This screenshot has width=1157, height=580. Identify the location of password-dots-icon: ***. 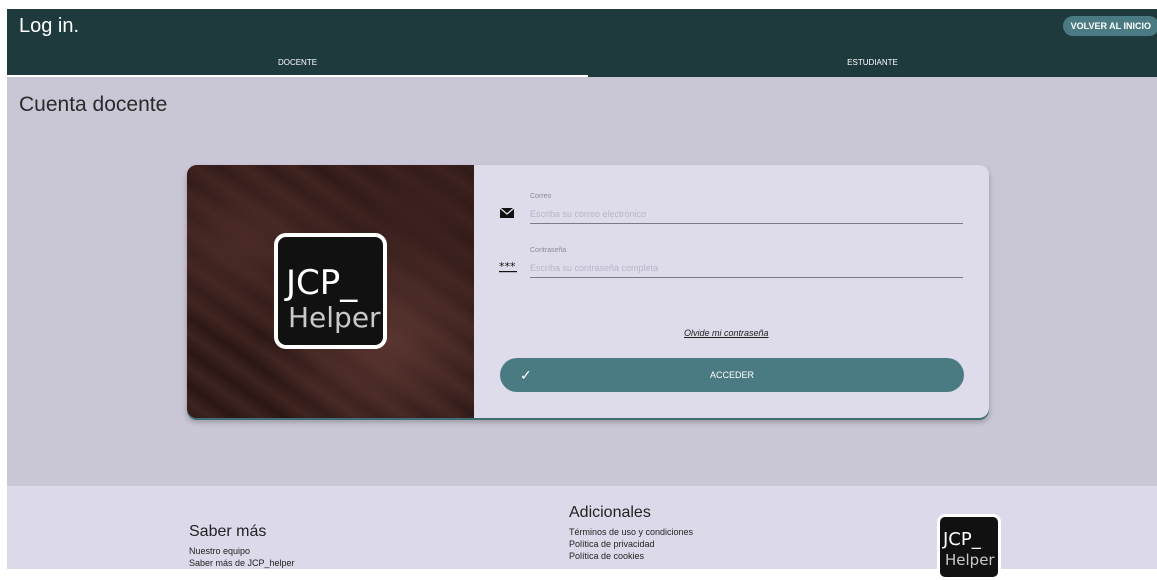
(508, 267).